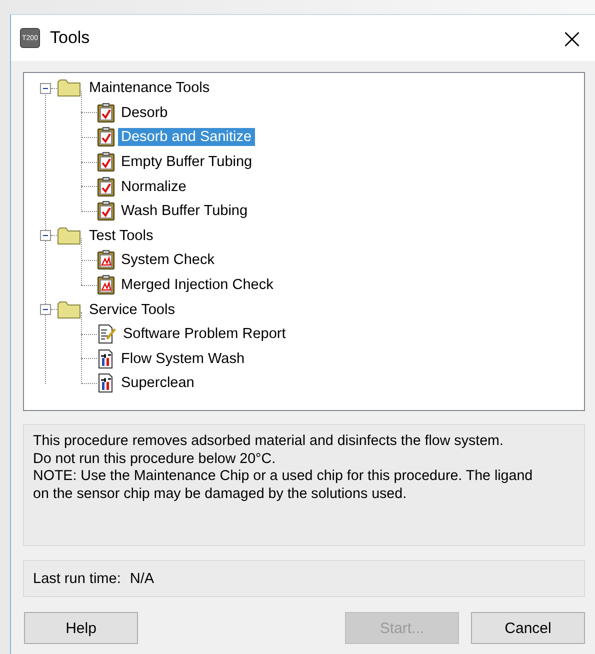  I want to click on tree-item: Flow System Wash, so click(183, 359).